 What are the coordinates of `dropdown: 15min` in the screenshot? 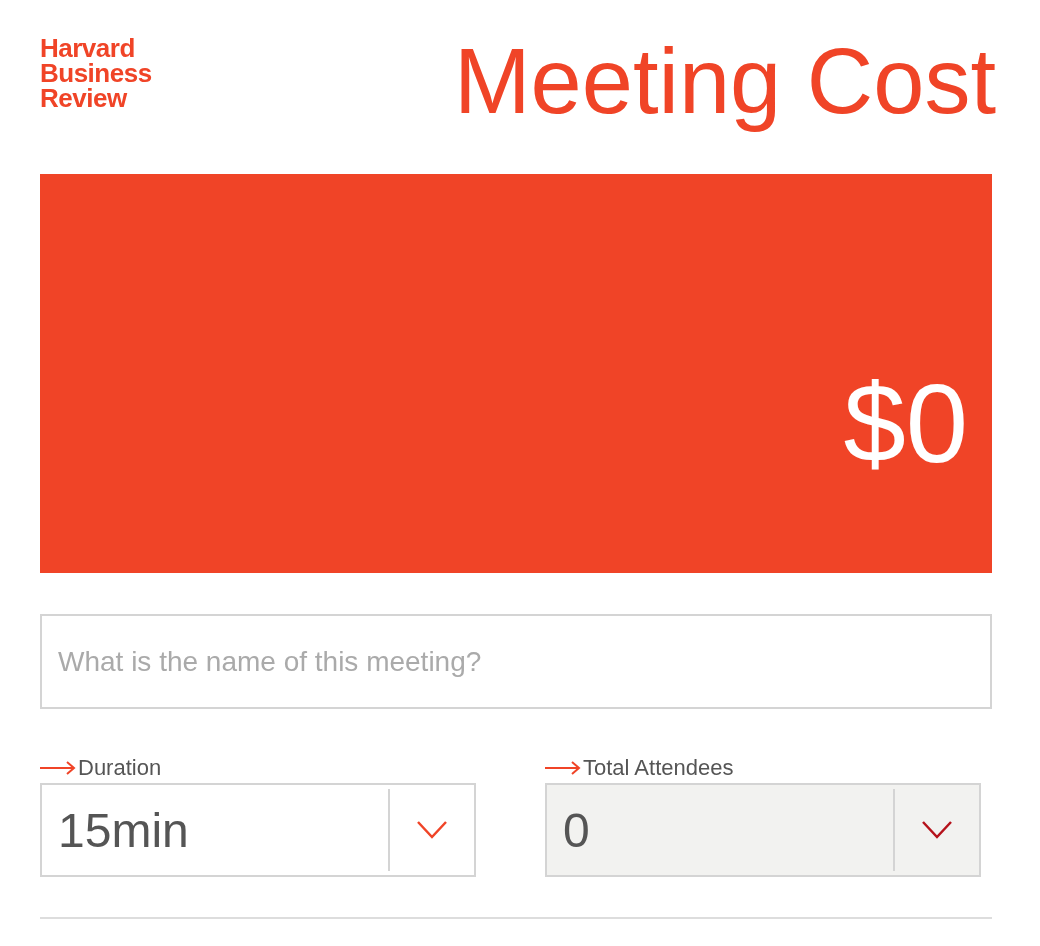 It's located at (258, 830).